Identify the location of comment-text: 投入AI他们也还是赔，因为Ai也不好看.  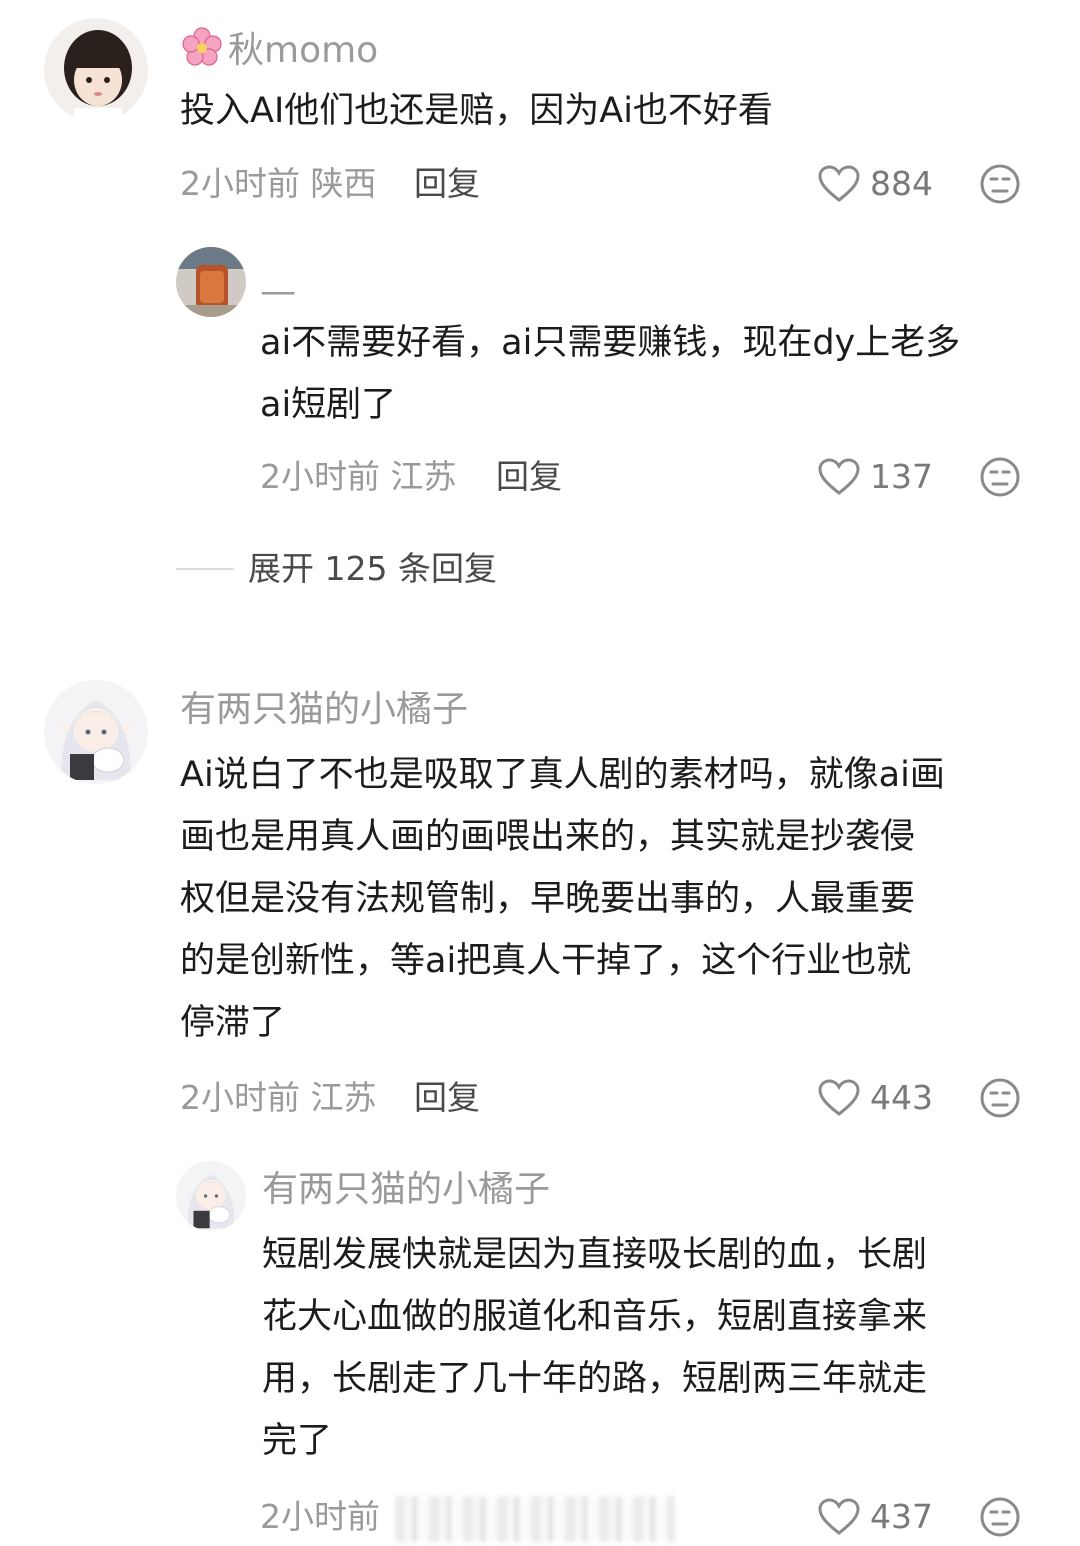
(476, 111).